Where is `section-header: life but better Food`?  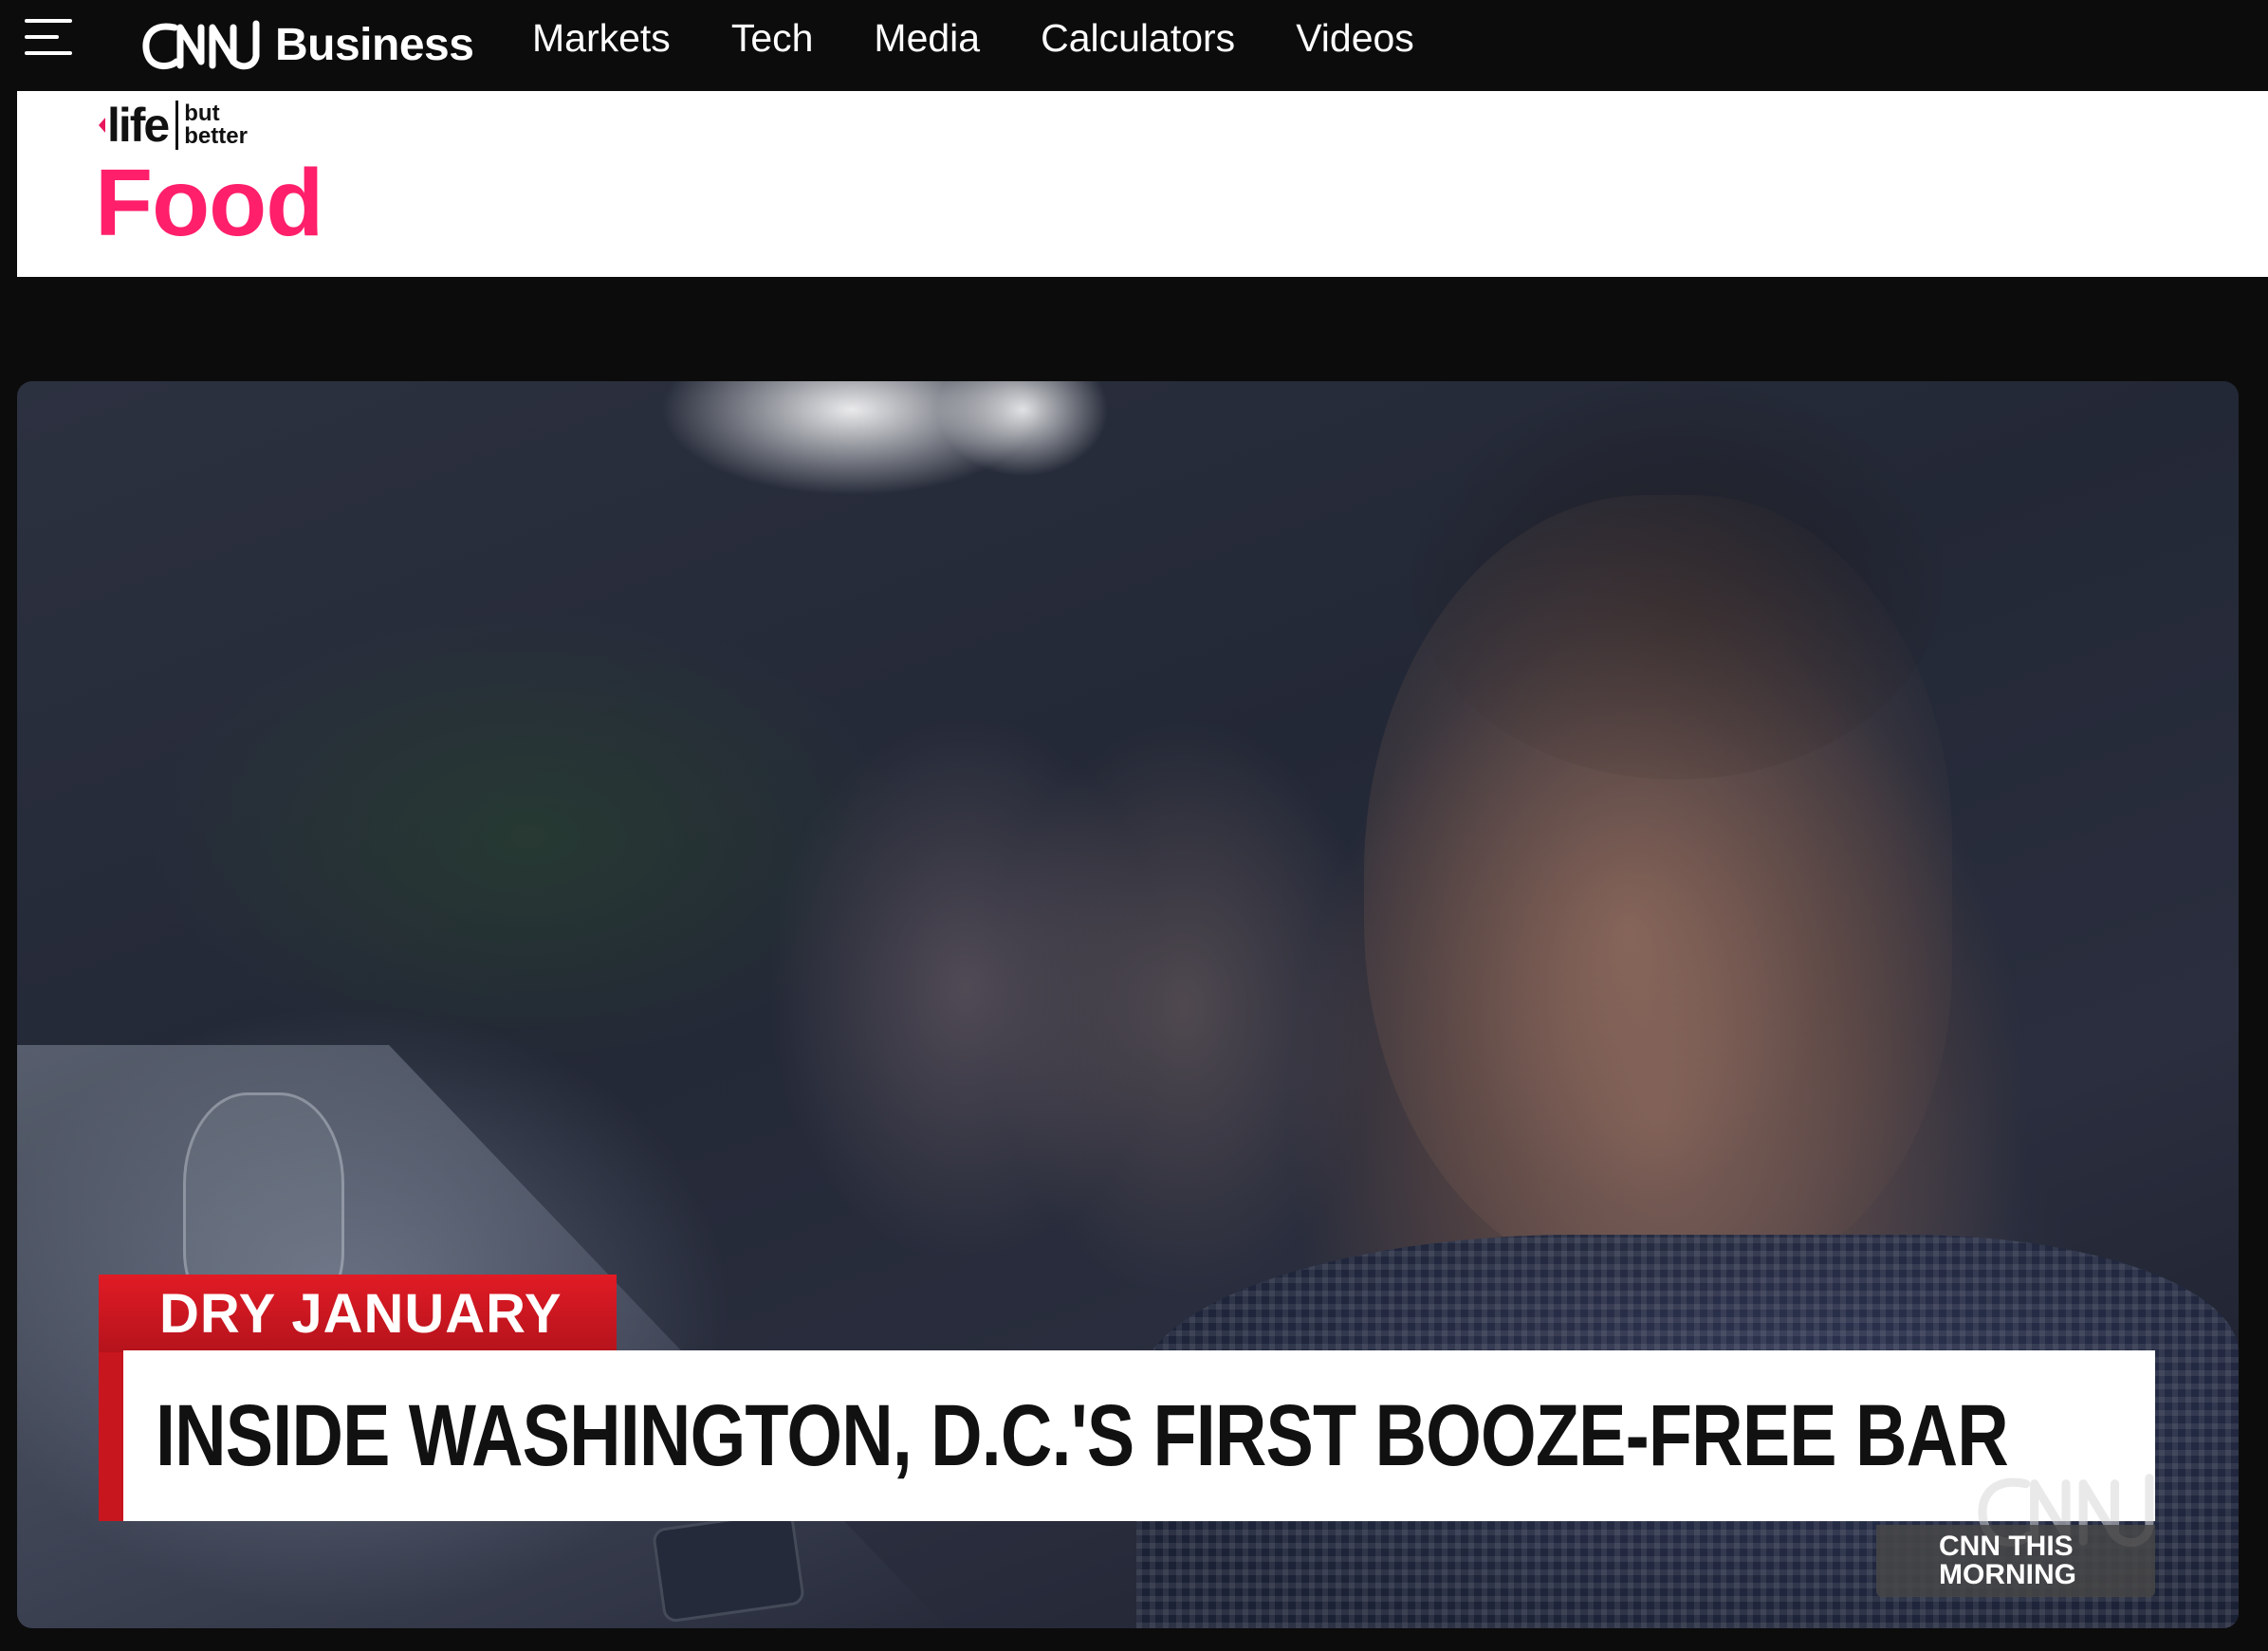
section-header: life but better Food is located at coordinates (1142, 184).